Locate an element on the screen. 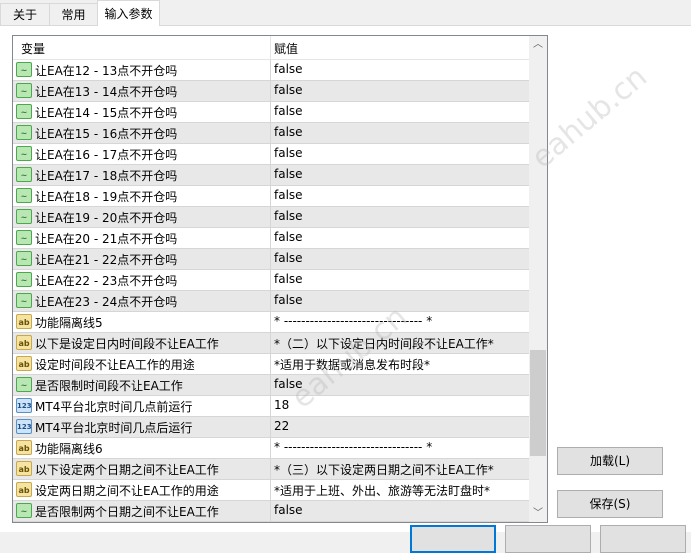 This screenshot has height=553, width=691. ok-button is located at coordinates (453, 539).